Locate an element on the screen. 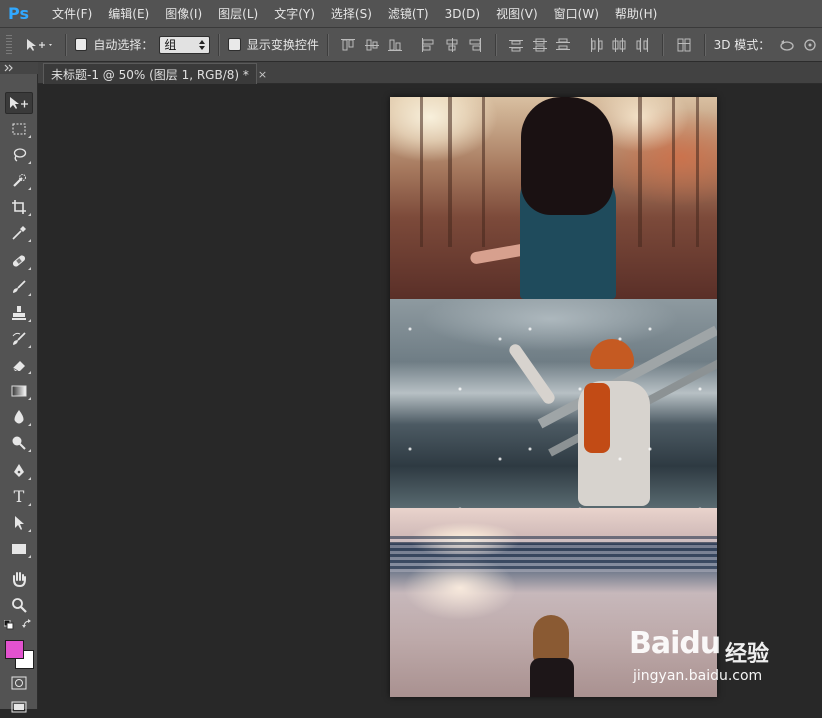 This screenshot has width=822, height=718. document-tab-title: 未标题-1 @ 50% (图层 1, RGB/8) * is located at coordinates (150, 74).